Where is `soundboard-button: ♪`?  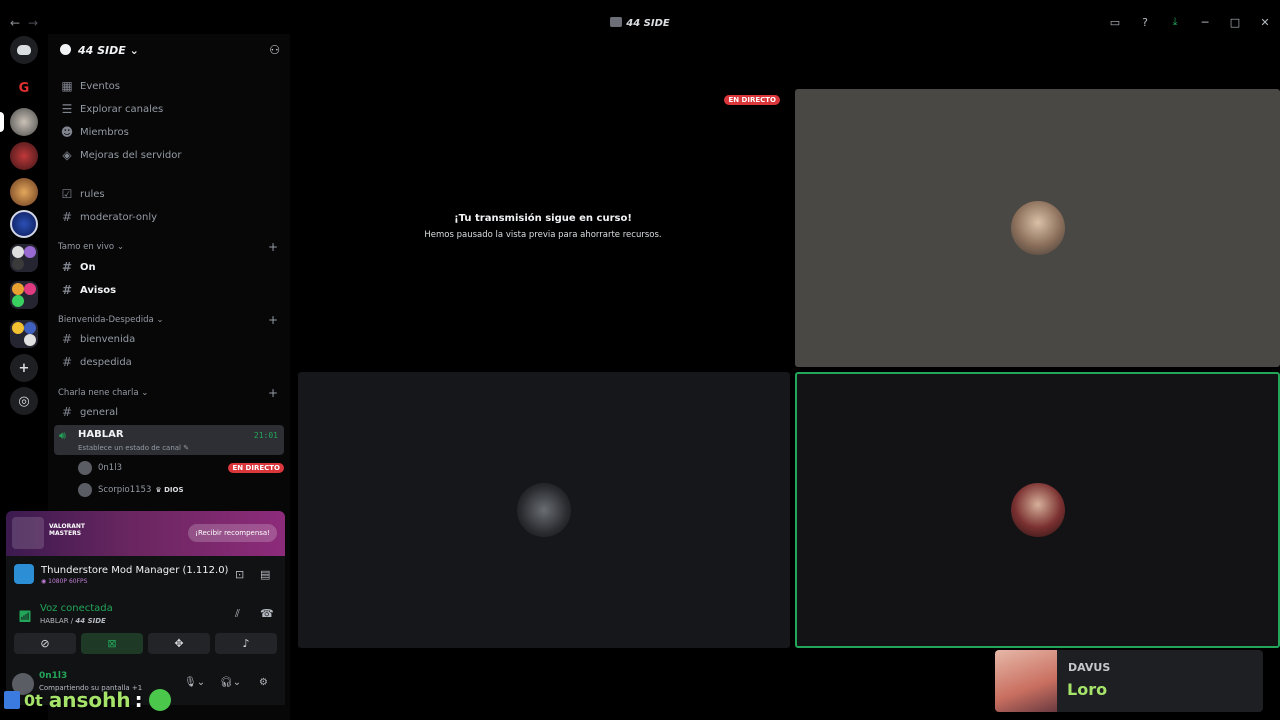
soundboard-button: ♪ is located at coordinates (246, 643).